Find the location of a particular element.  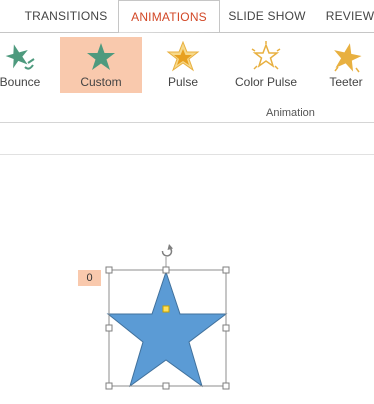

gallery-item-bounce: Bounce is located at coordinates (23, 65).